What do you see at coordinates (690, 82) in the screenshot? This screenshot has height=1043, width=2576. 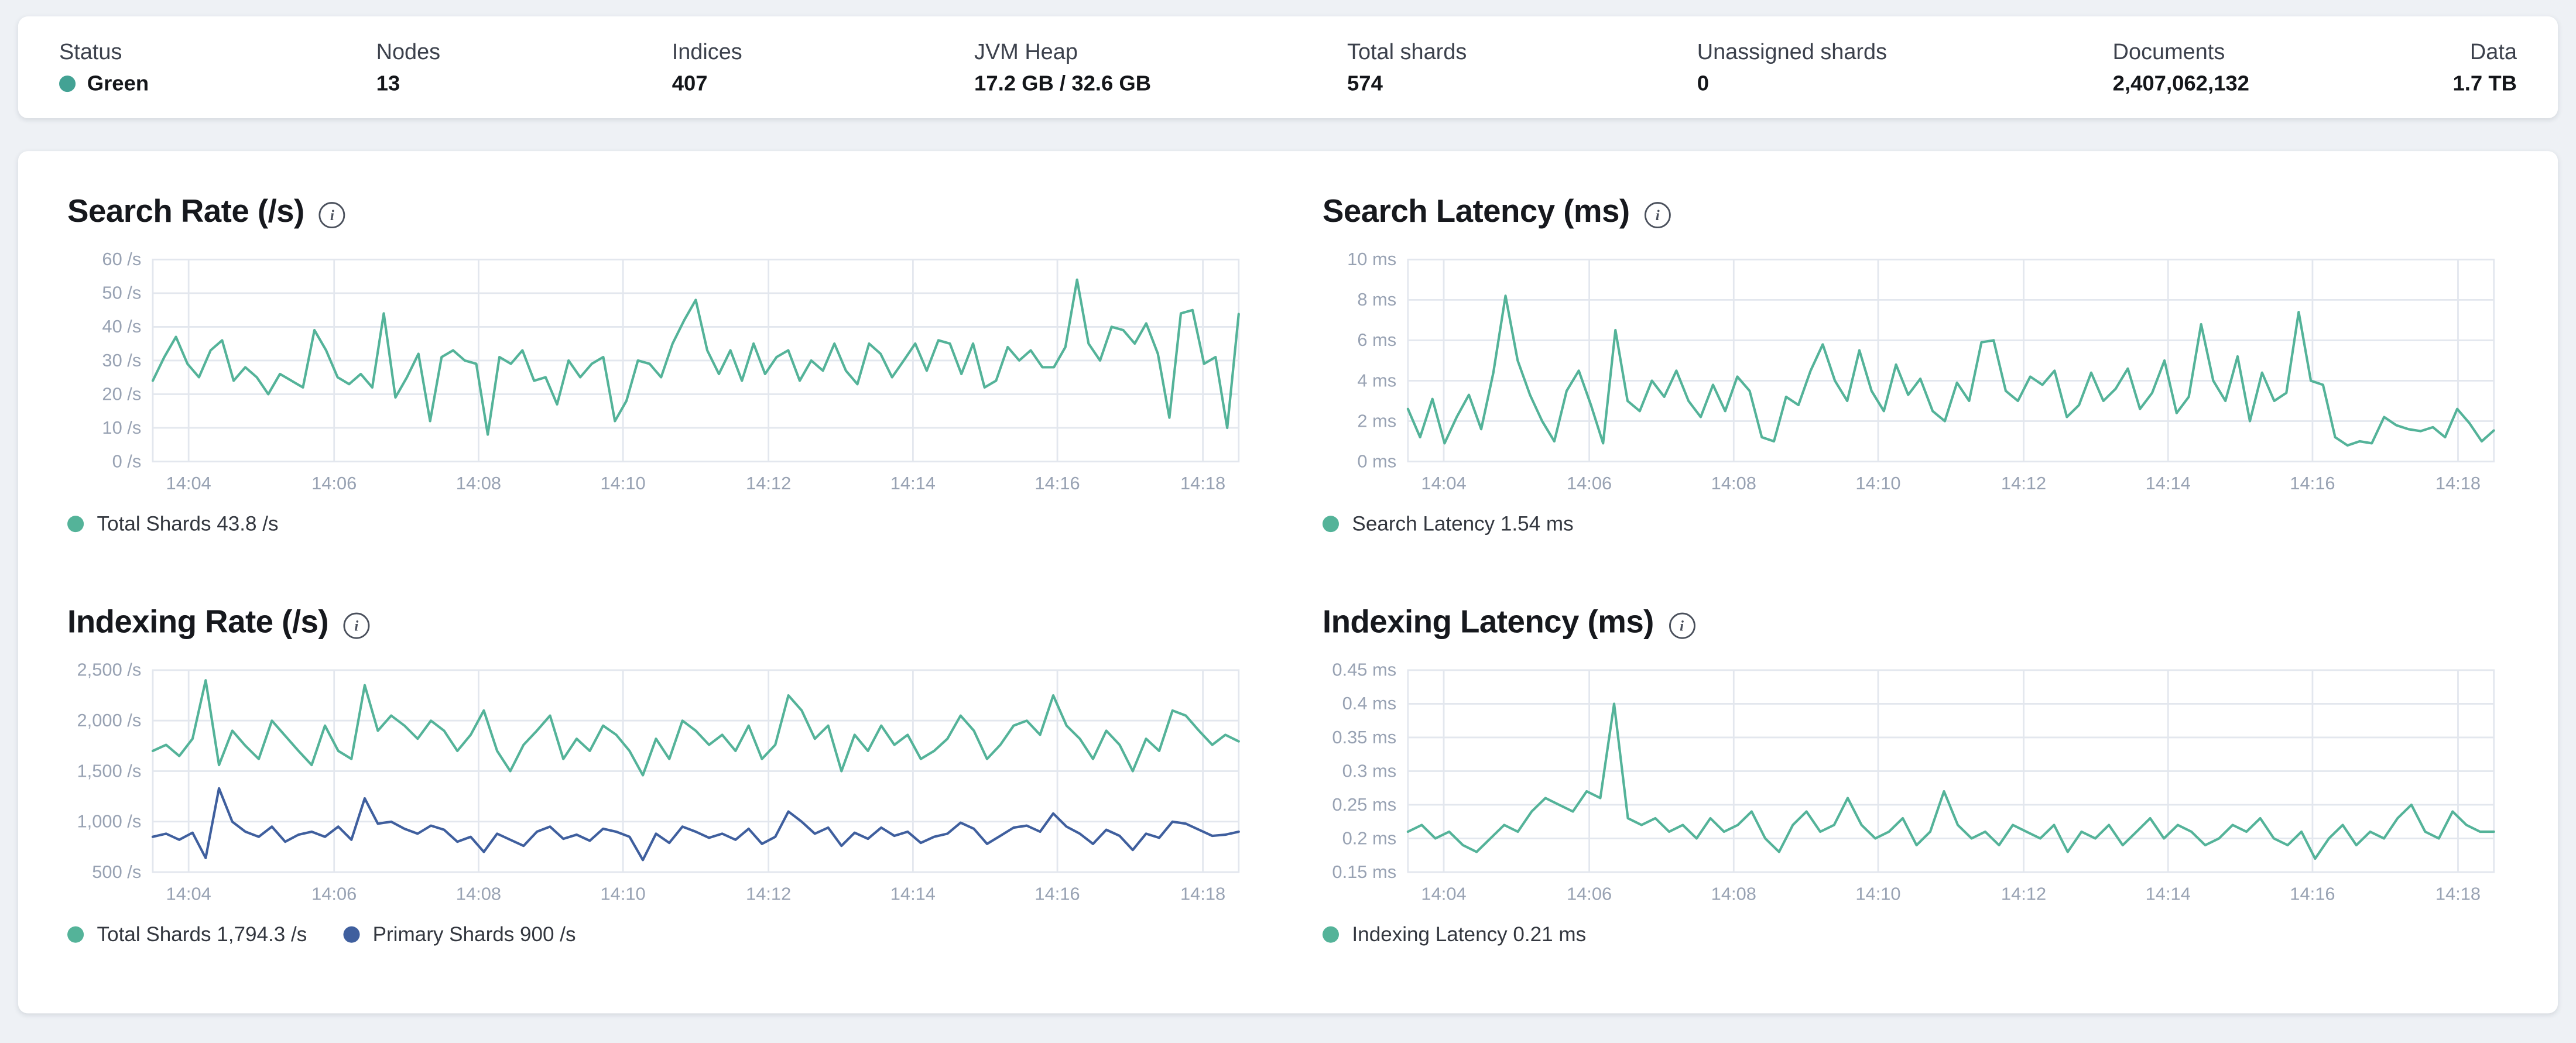 I see `stat-indices-value: 407` at bounding box center [690, 82].